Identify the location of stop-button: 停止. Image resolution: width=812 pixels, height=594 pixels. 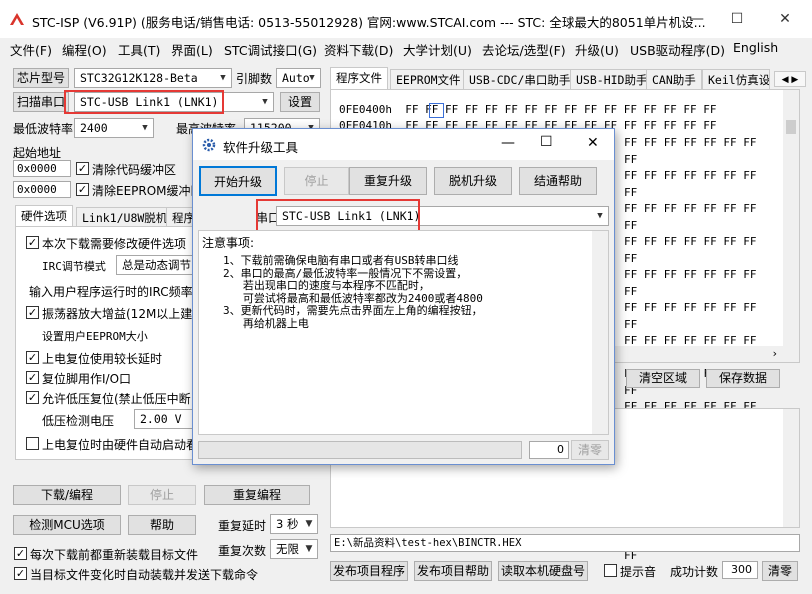
(162, 495).